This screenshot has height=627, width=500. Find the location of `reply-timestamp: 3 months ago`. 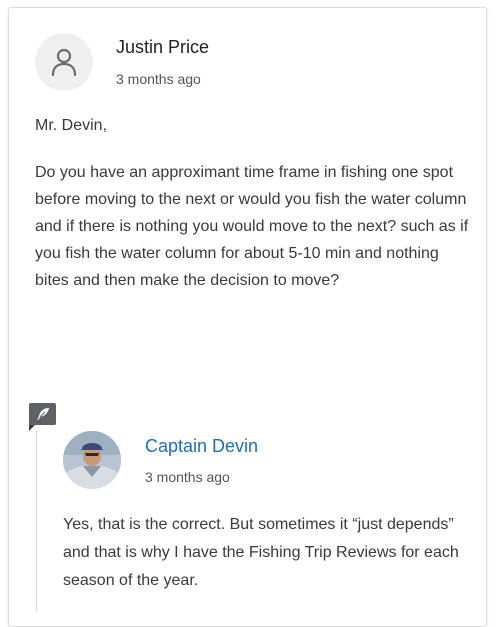

reply-timestamp: 3 months ago is located at coordinates (187, 477).